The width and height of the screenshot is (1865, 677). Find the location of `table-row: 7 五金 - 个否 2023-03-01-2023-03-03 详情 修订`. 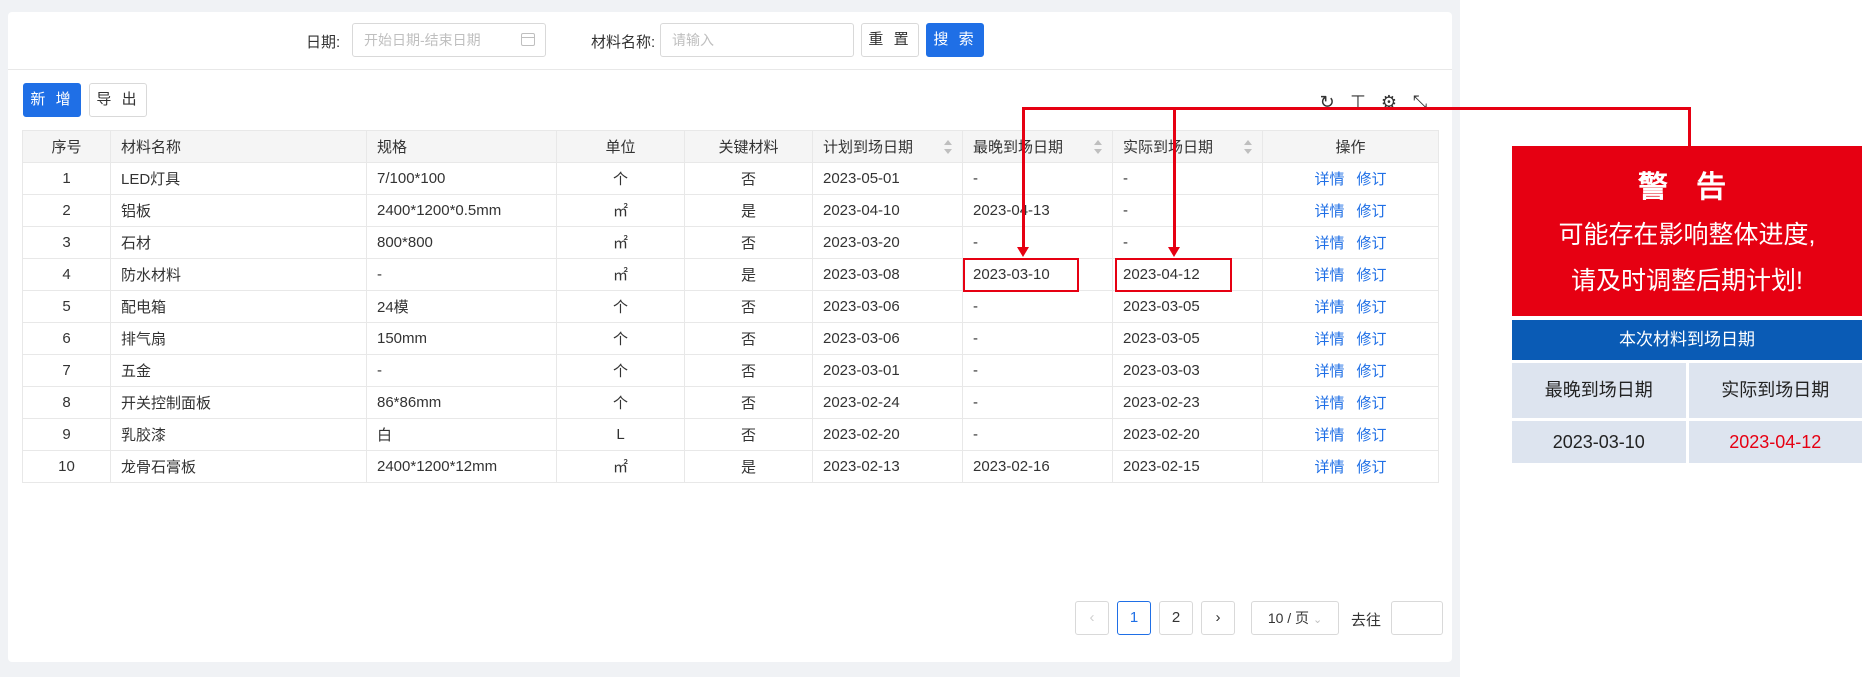

table-row: 7 五金 - 个否 2023-03-01-2023-03-03 详情 修订 is located at coordinates (730, 370).